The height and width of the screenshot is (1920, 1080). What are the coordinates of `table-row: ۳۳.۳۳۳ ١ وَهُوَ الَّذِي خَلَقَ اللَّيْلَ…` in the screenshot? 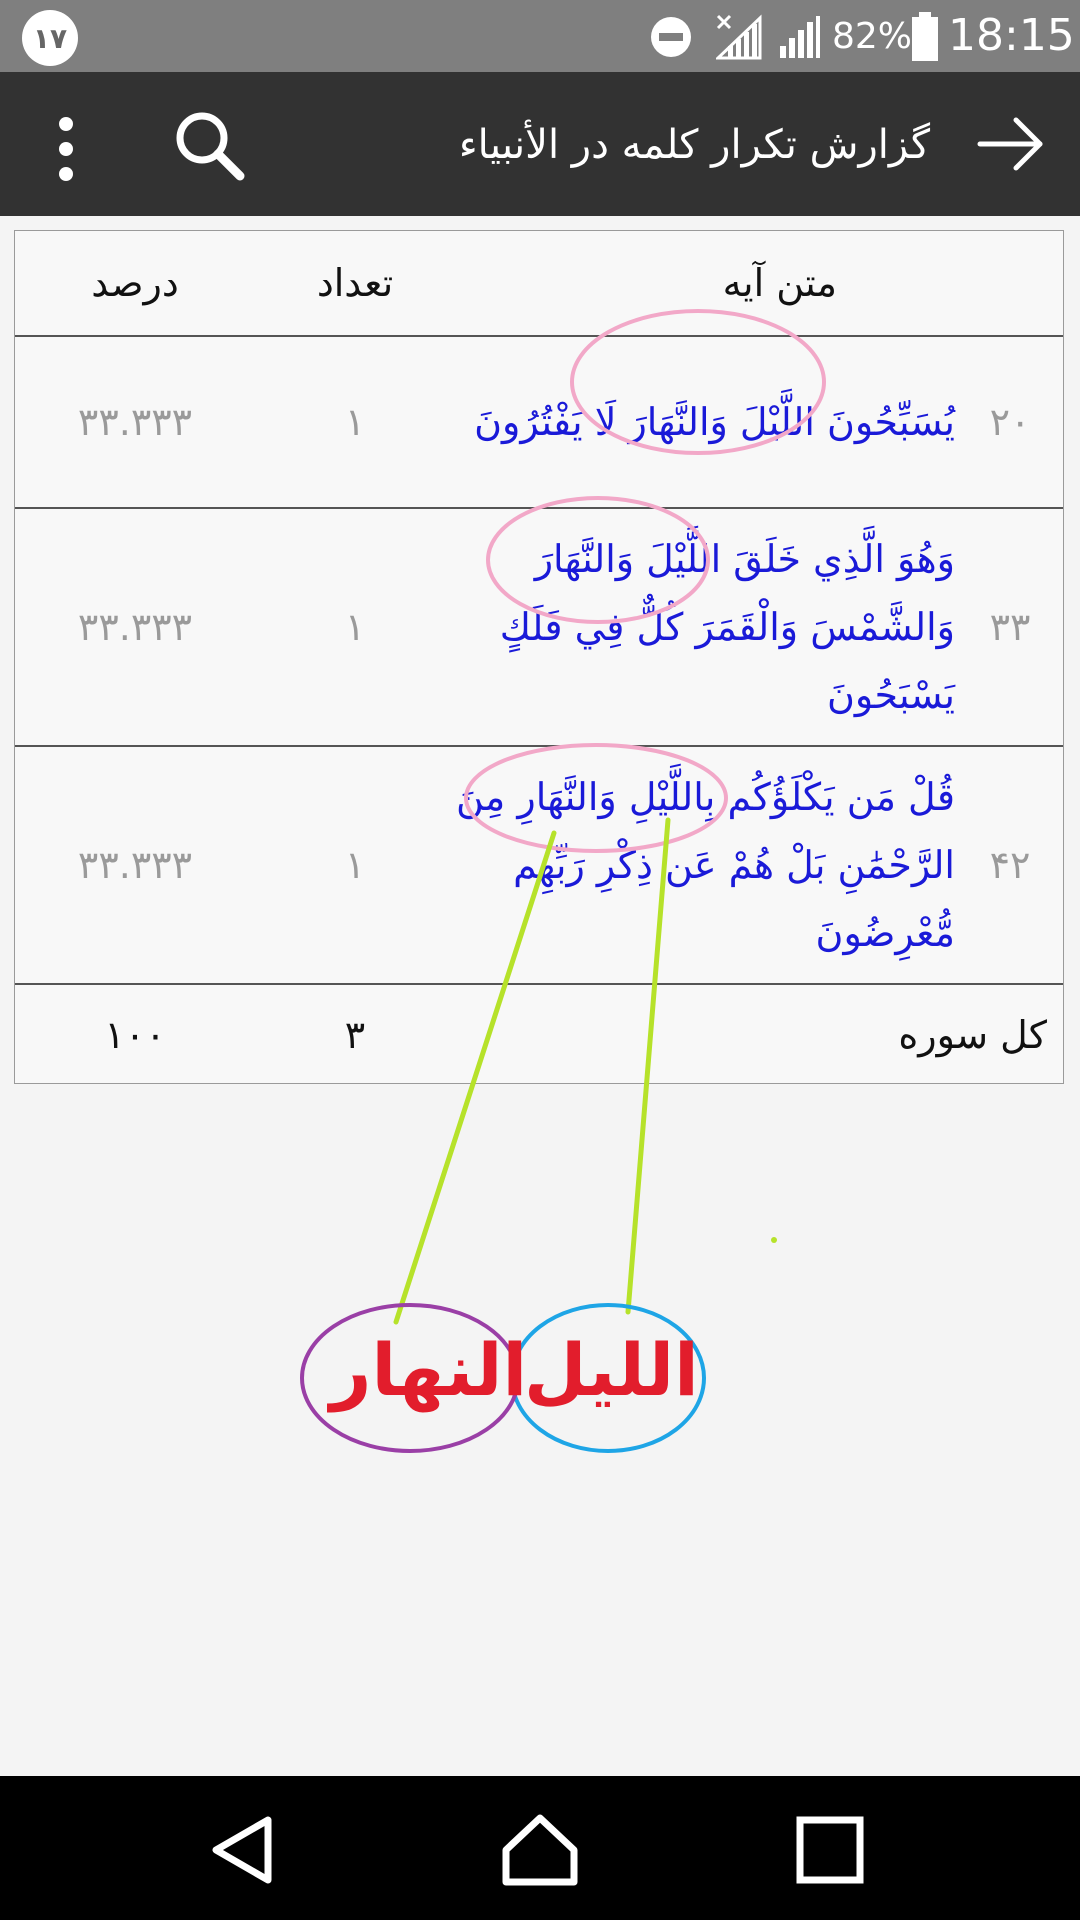 It's located at (539, 628).